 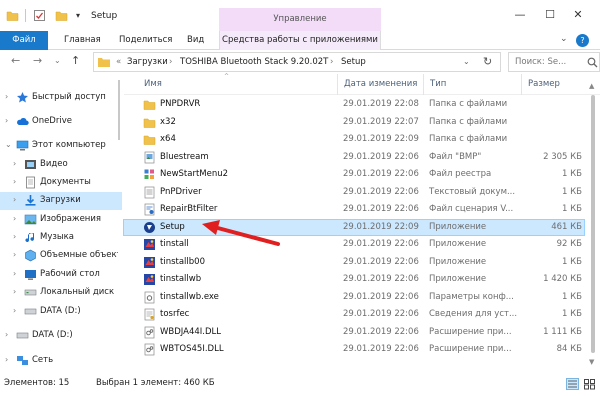 I want to click on sidebar-item-video: › Видео, so click(x=61, y=165).